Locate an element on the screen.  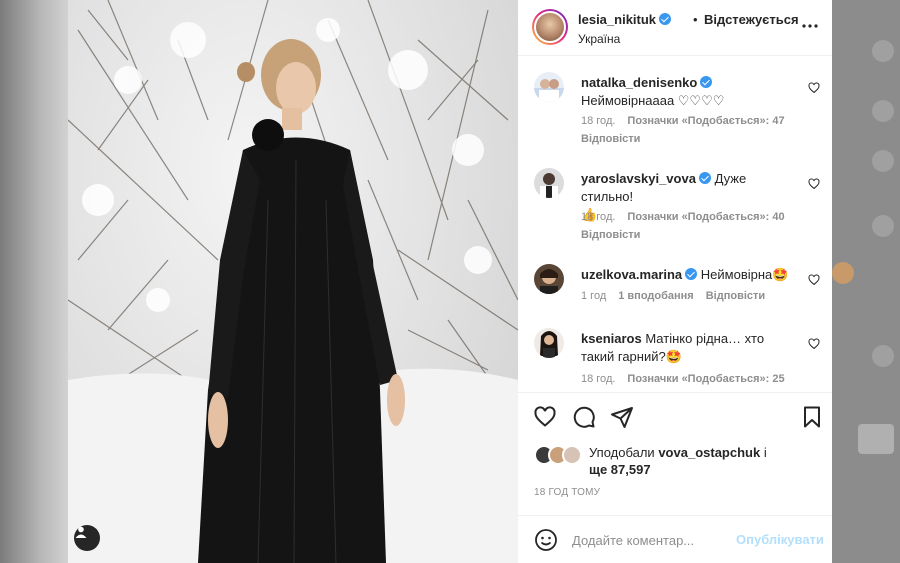
comment-likes: Позначки «Подобається»: 47 is located at coordinates (705, 121).